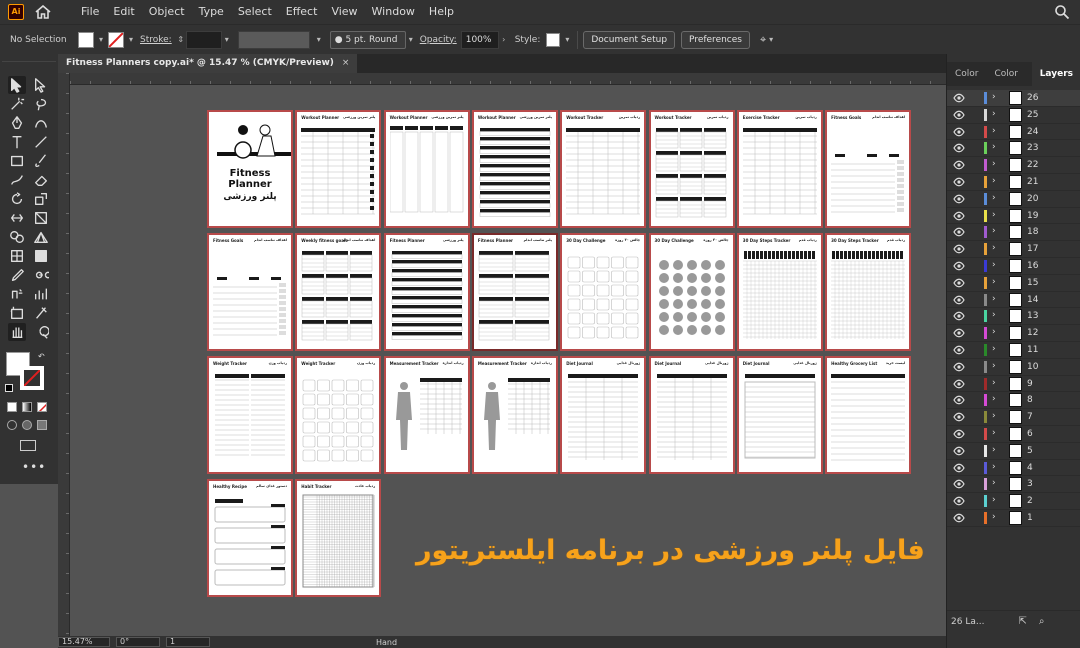 This screenshot has width=1080, height=648. I want to click on artboard: Workout Tracker ردیاب تمرین, so click(603, 169).